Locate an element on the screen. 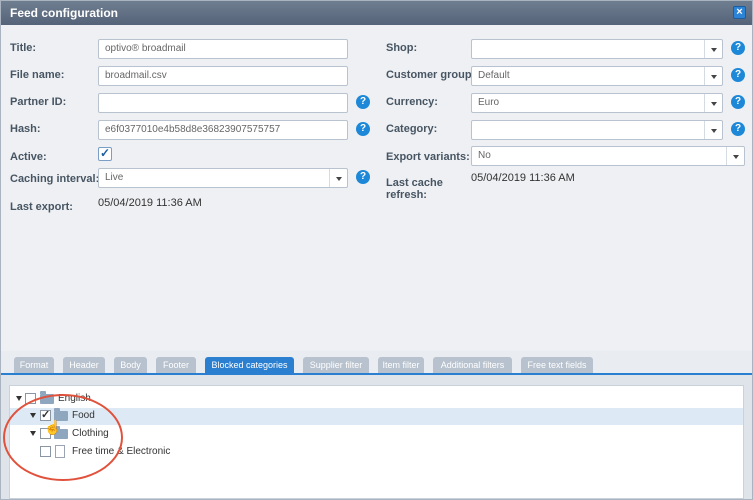 This screenshot has width=753, height=500. tab-header: Header is located at coordinates (84, 365).